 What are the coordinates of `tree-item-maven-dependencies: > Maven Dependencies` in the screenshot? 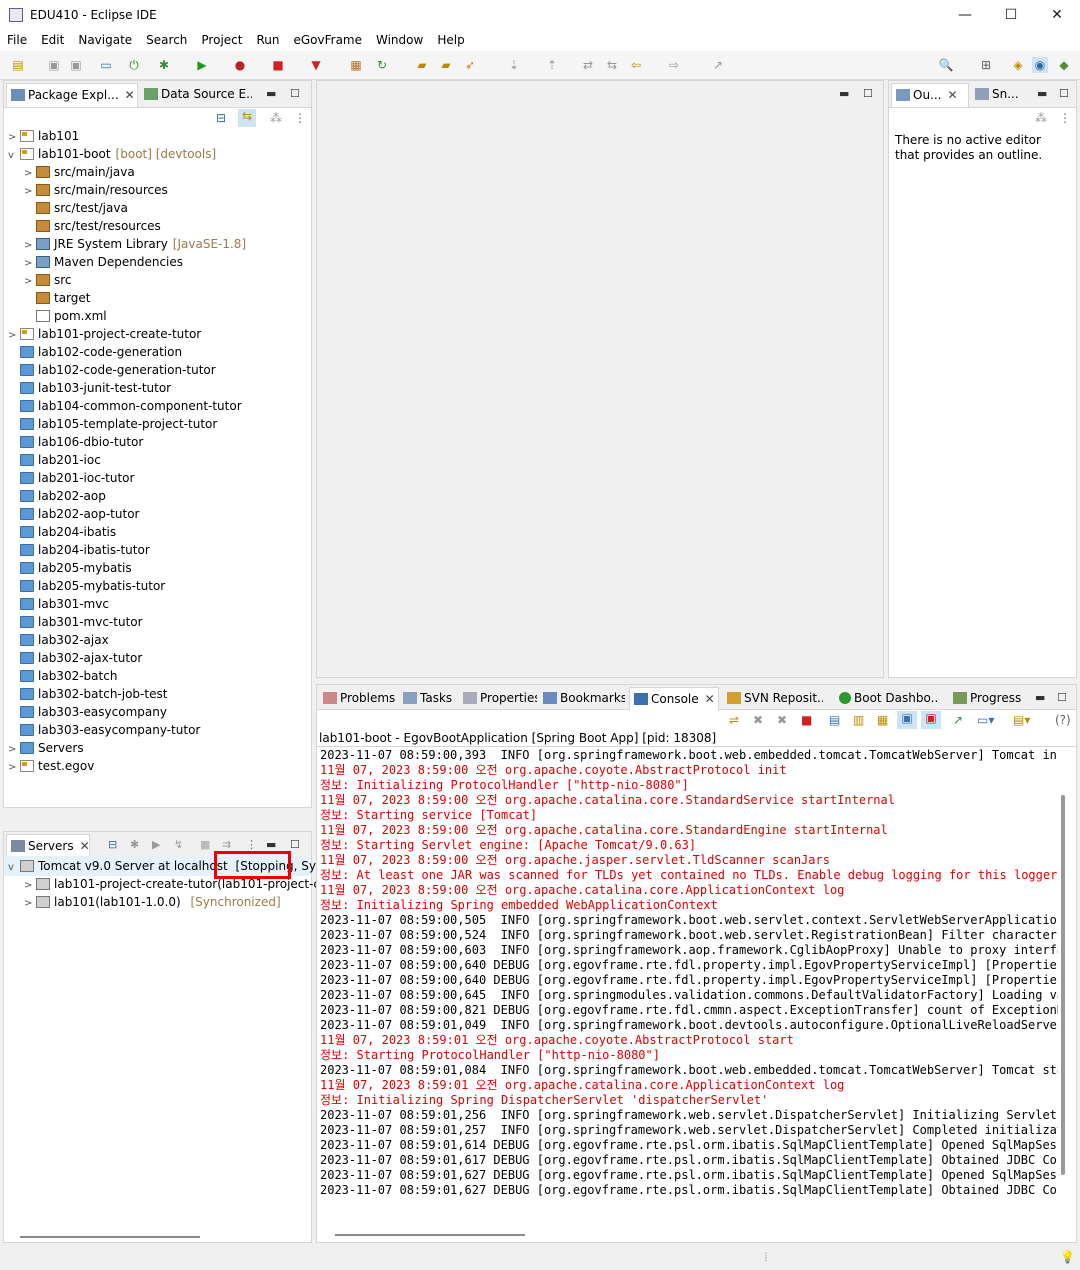 It's located at (103, 262).